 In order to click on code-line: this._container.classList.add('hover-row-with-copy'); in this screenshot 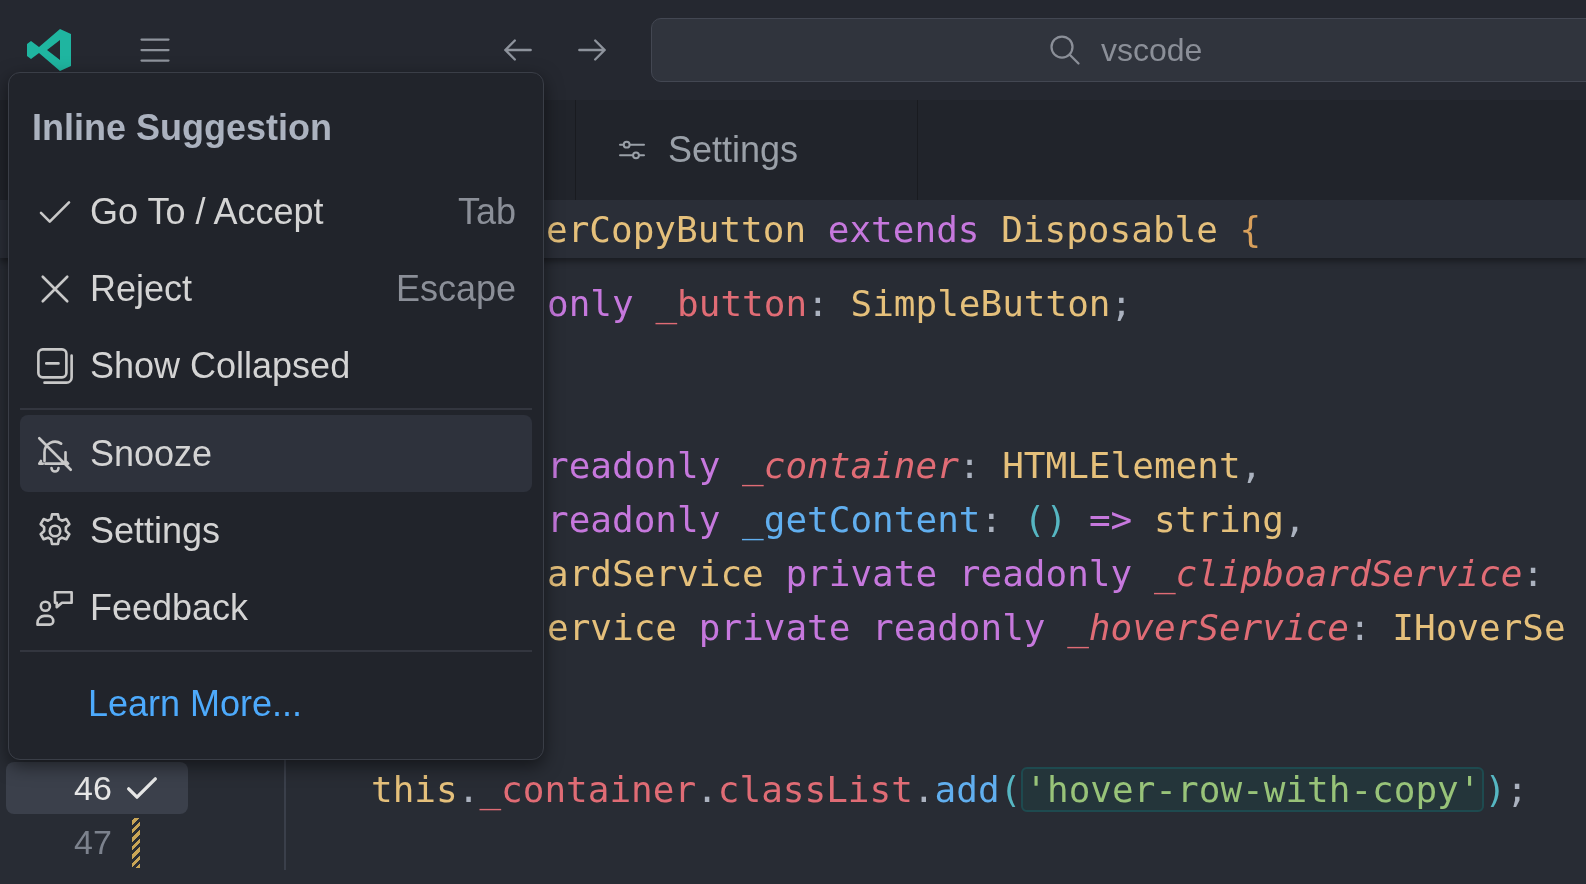, I will do `click(949, 789)`.